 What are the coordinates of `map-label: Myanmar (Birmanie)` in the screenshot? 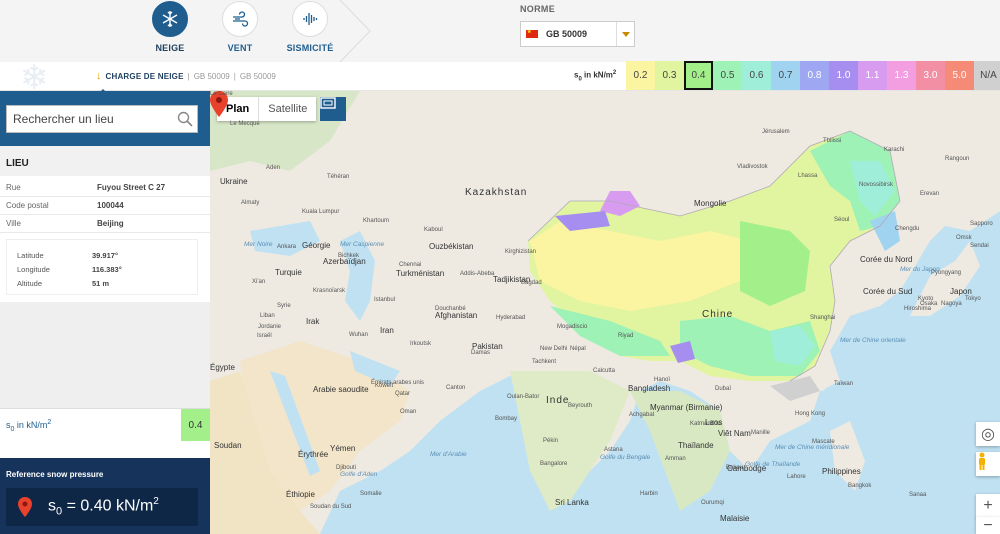 It's located at (686, 407).